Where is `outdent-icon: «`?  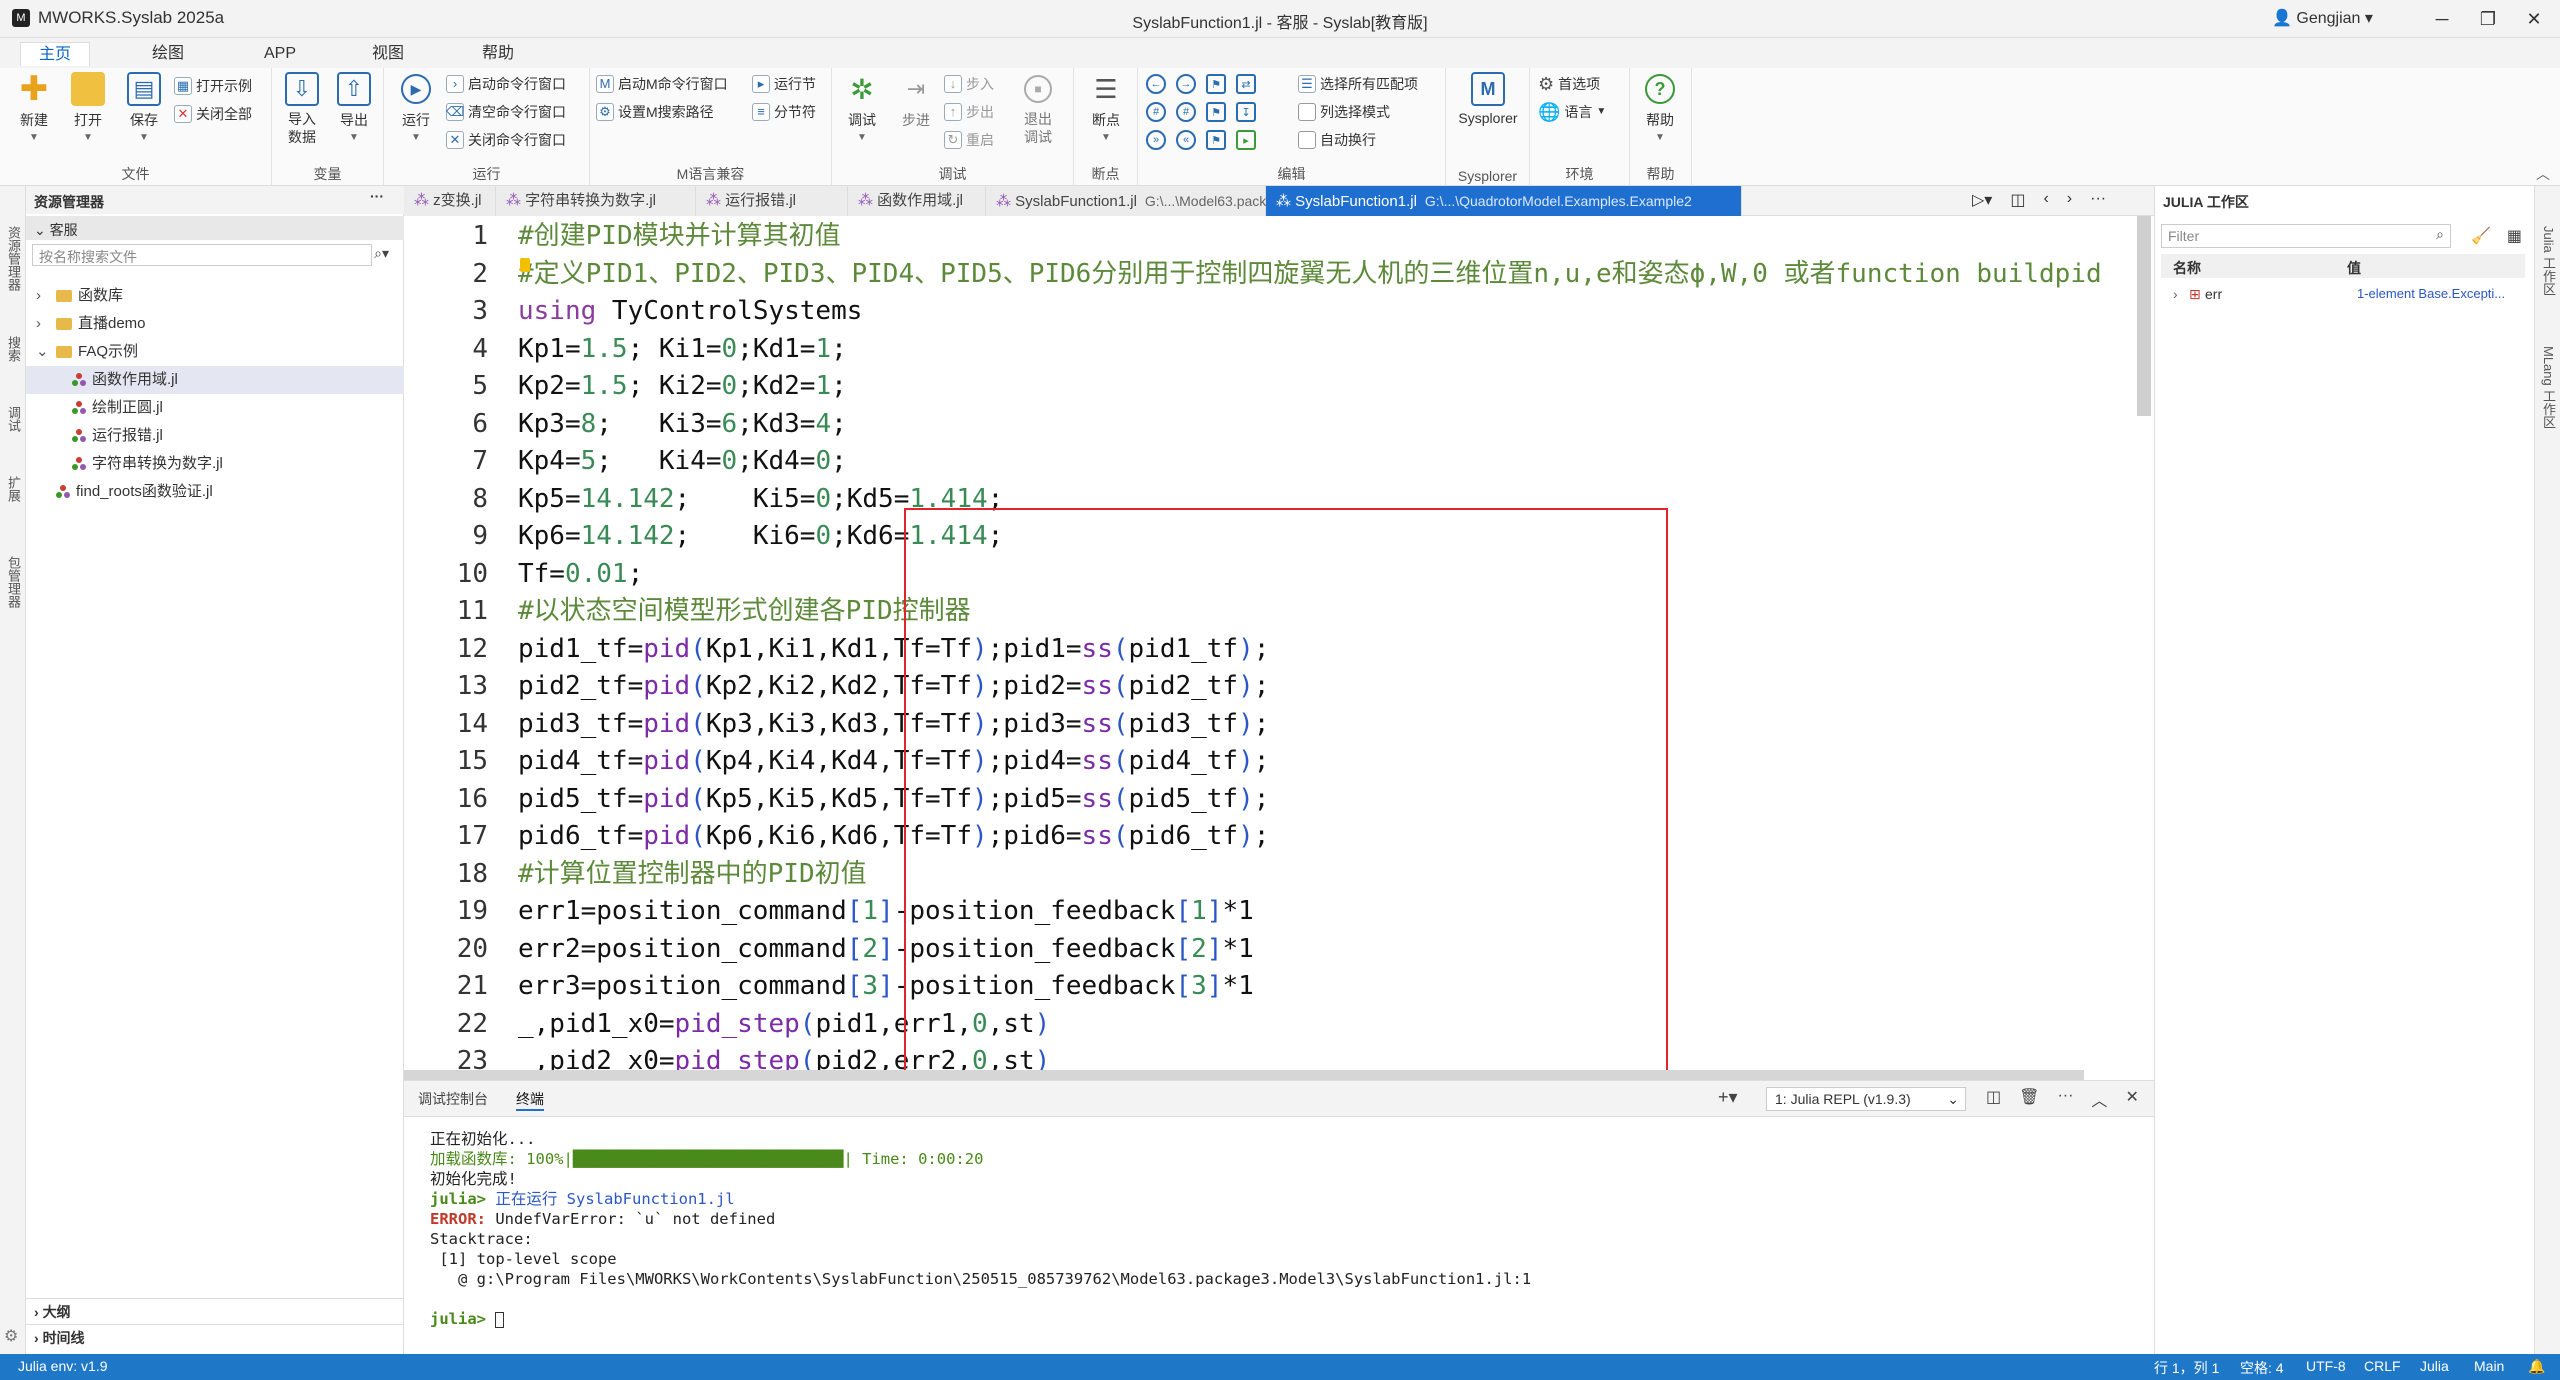 outdent-icon: « is located at coordinates (1186, 140).